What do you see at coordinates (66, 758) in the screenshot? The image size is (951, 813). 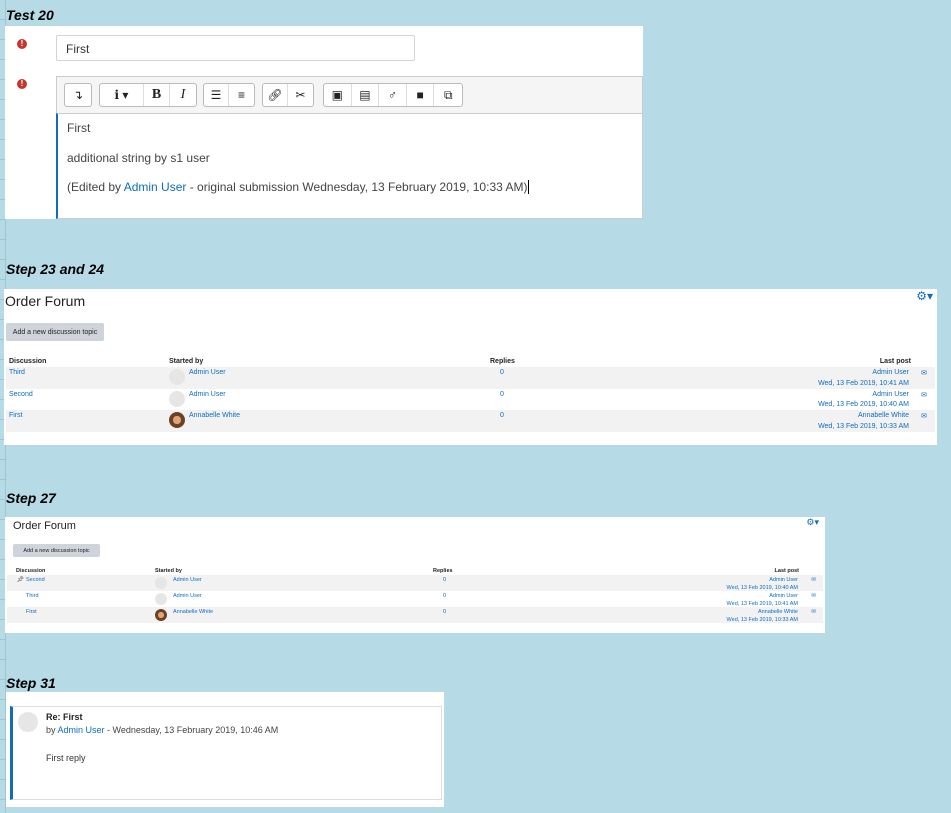 I see `post-body: First reply` at bounding box center [66, 758].